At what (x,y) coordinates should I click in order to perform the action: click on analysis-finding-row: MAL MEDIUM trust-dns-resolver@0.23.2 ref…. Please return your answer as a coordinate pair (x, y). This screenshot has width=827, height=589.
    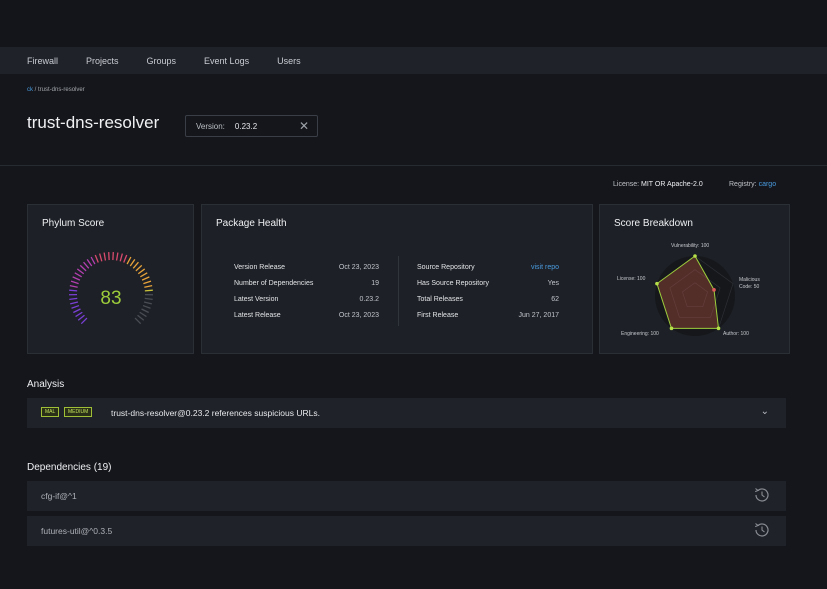
    Looking at the image, I should click on (406, 413).